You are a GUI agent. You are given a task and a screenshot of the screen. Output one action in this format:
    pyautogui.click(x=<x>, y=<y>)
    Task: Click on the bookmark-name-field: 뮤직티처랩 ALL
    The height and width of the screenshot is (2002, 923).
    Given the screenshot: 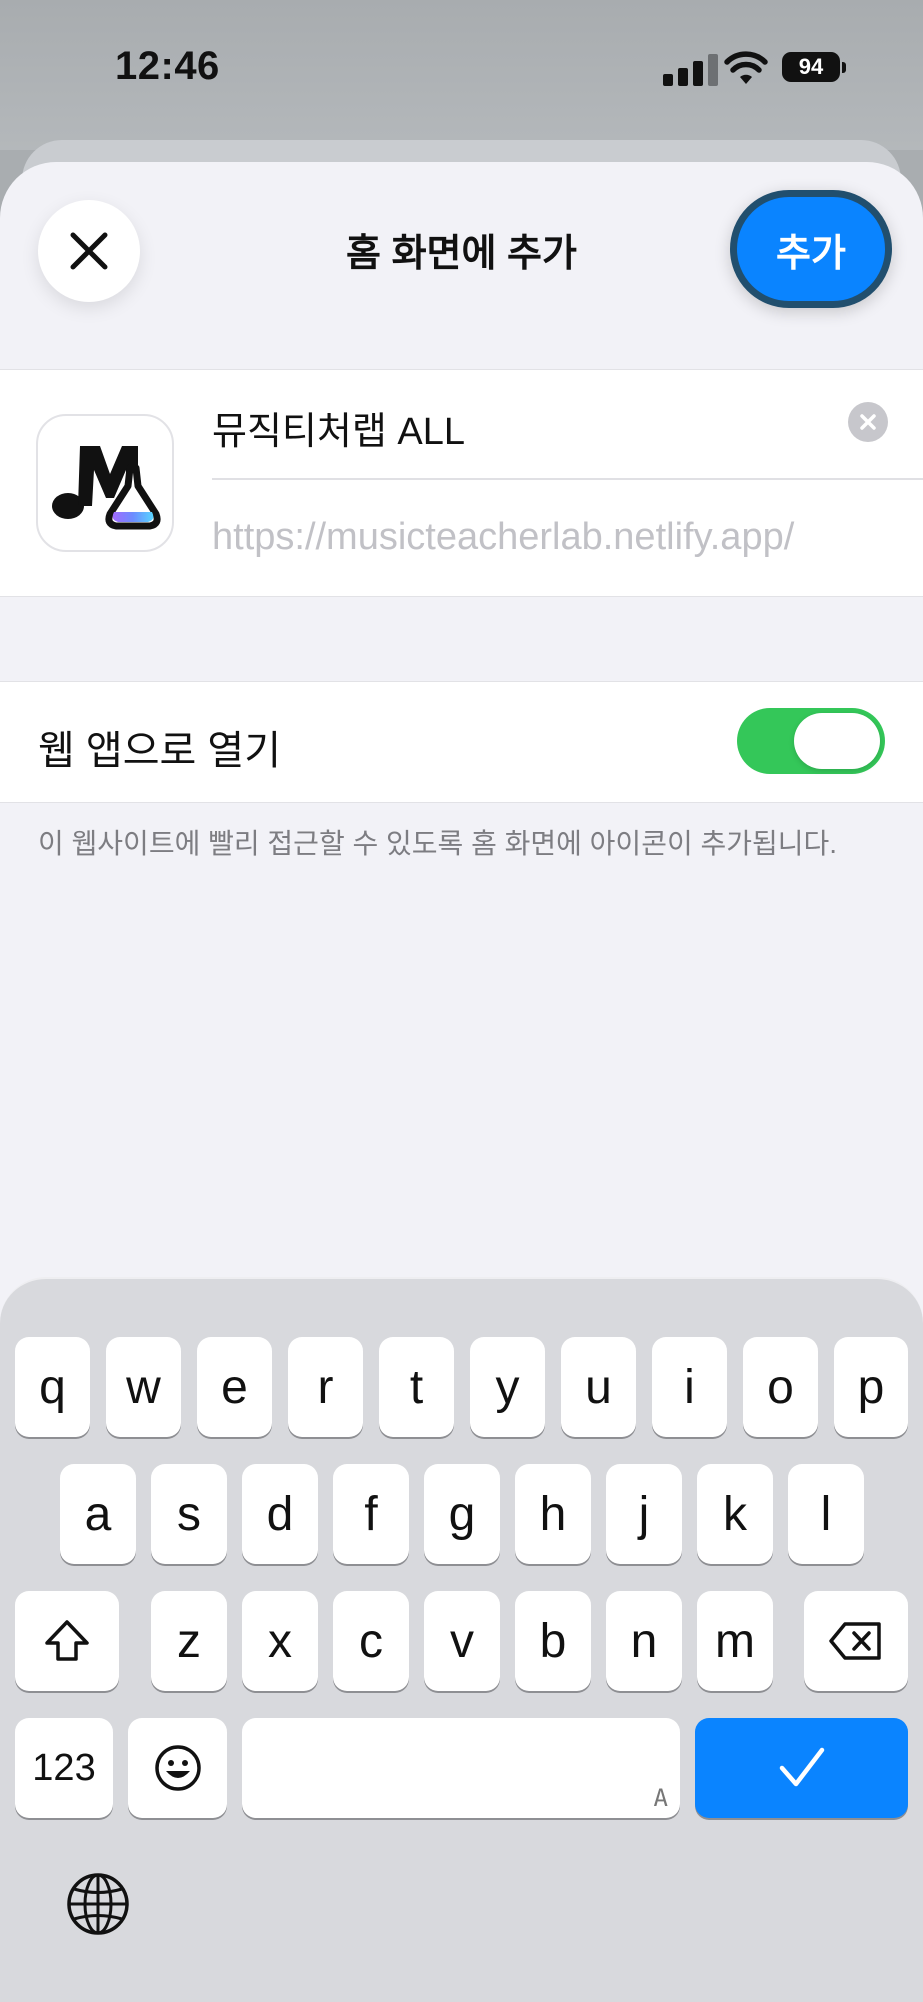 What is the action you would take?
    pyautogui.click(x=338, y=427)
    